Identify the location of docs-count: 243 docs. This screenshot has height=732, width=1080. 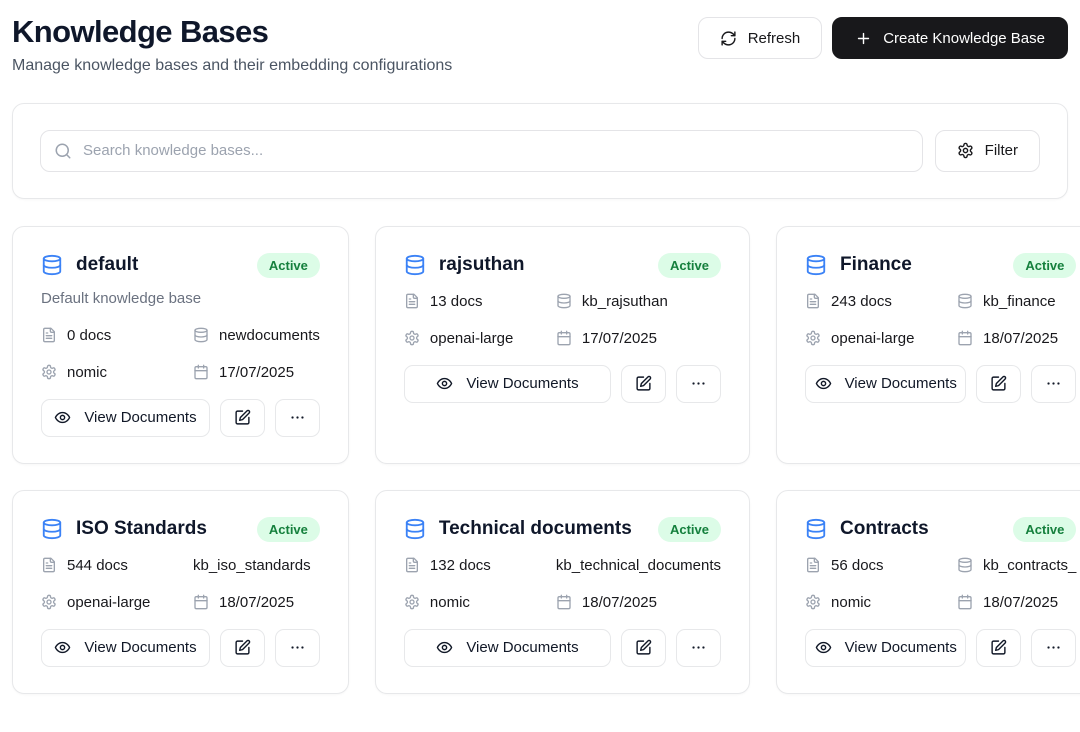
(861, 301).